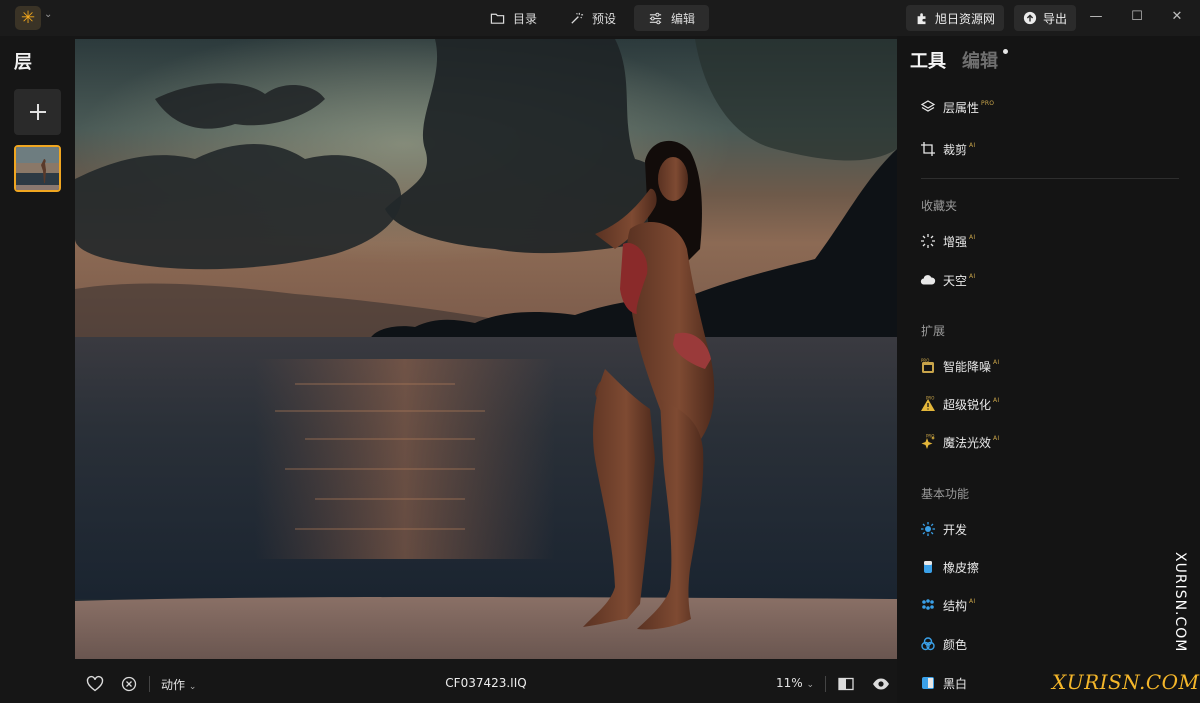 The image size is (1200, 703). What do you see at coordinates (928, 60) in the screenshot?
I see `tab-tools: 工具` at bounding box center [928, 60].